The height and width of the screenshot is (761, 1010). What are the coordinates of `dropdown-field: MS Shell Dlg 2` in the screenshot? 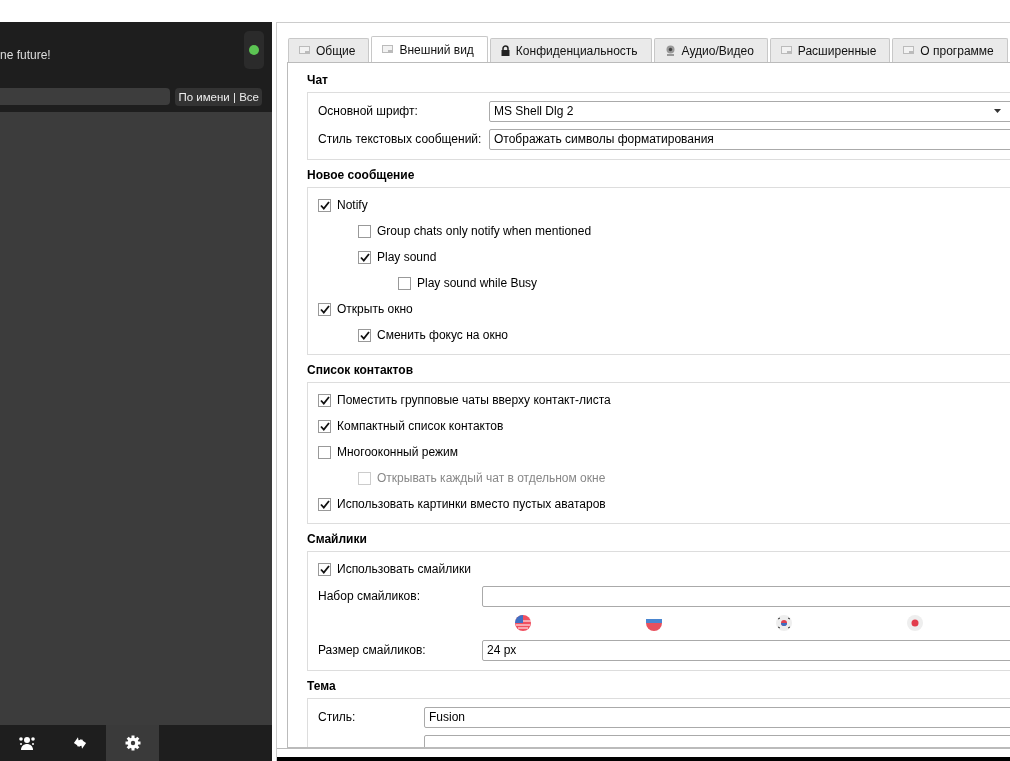 It's located at (749, 111).